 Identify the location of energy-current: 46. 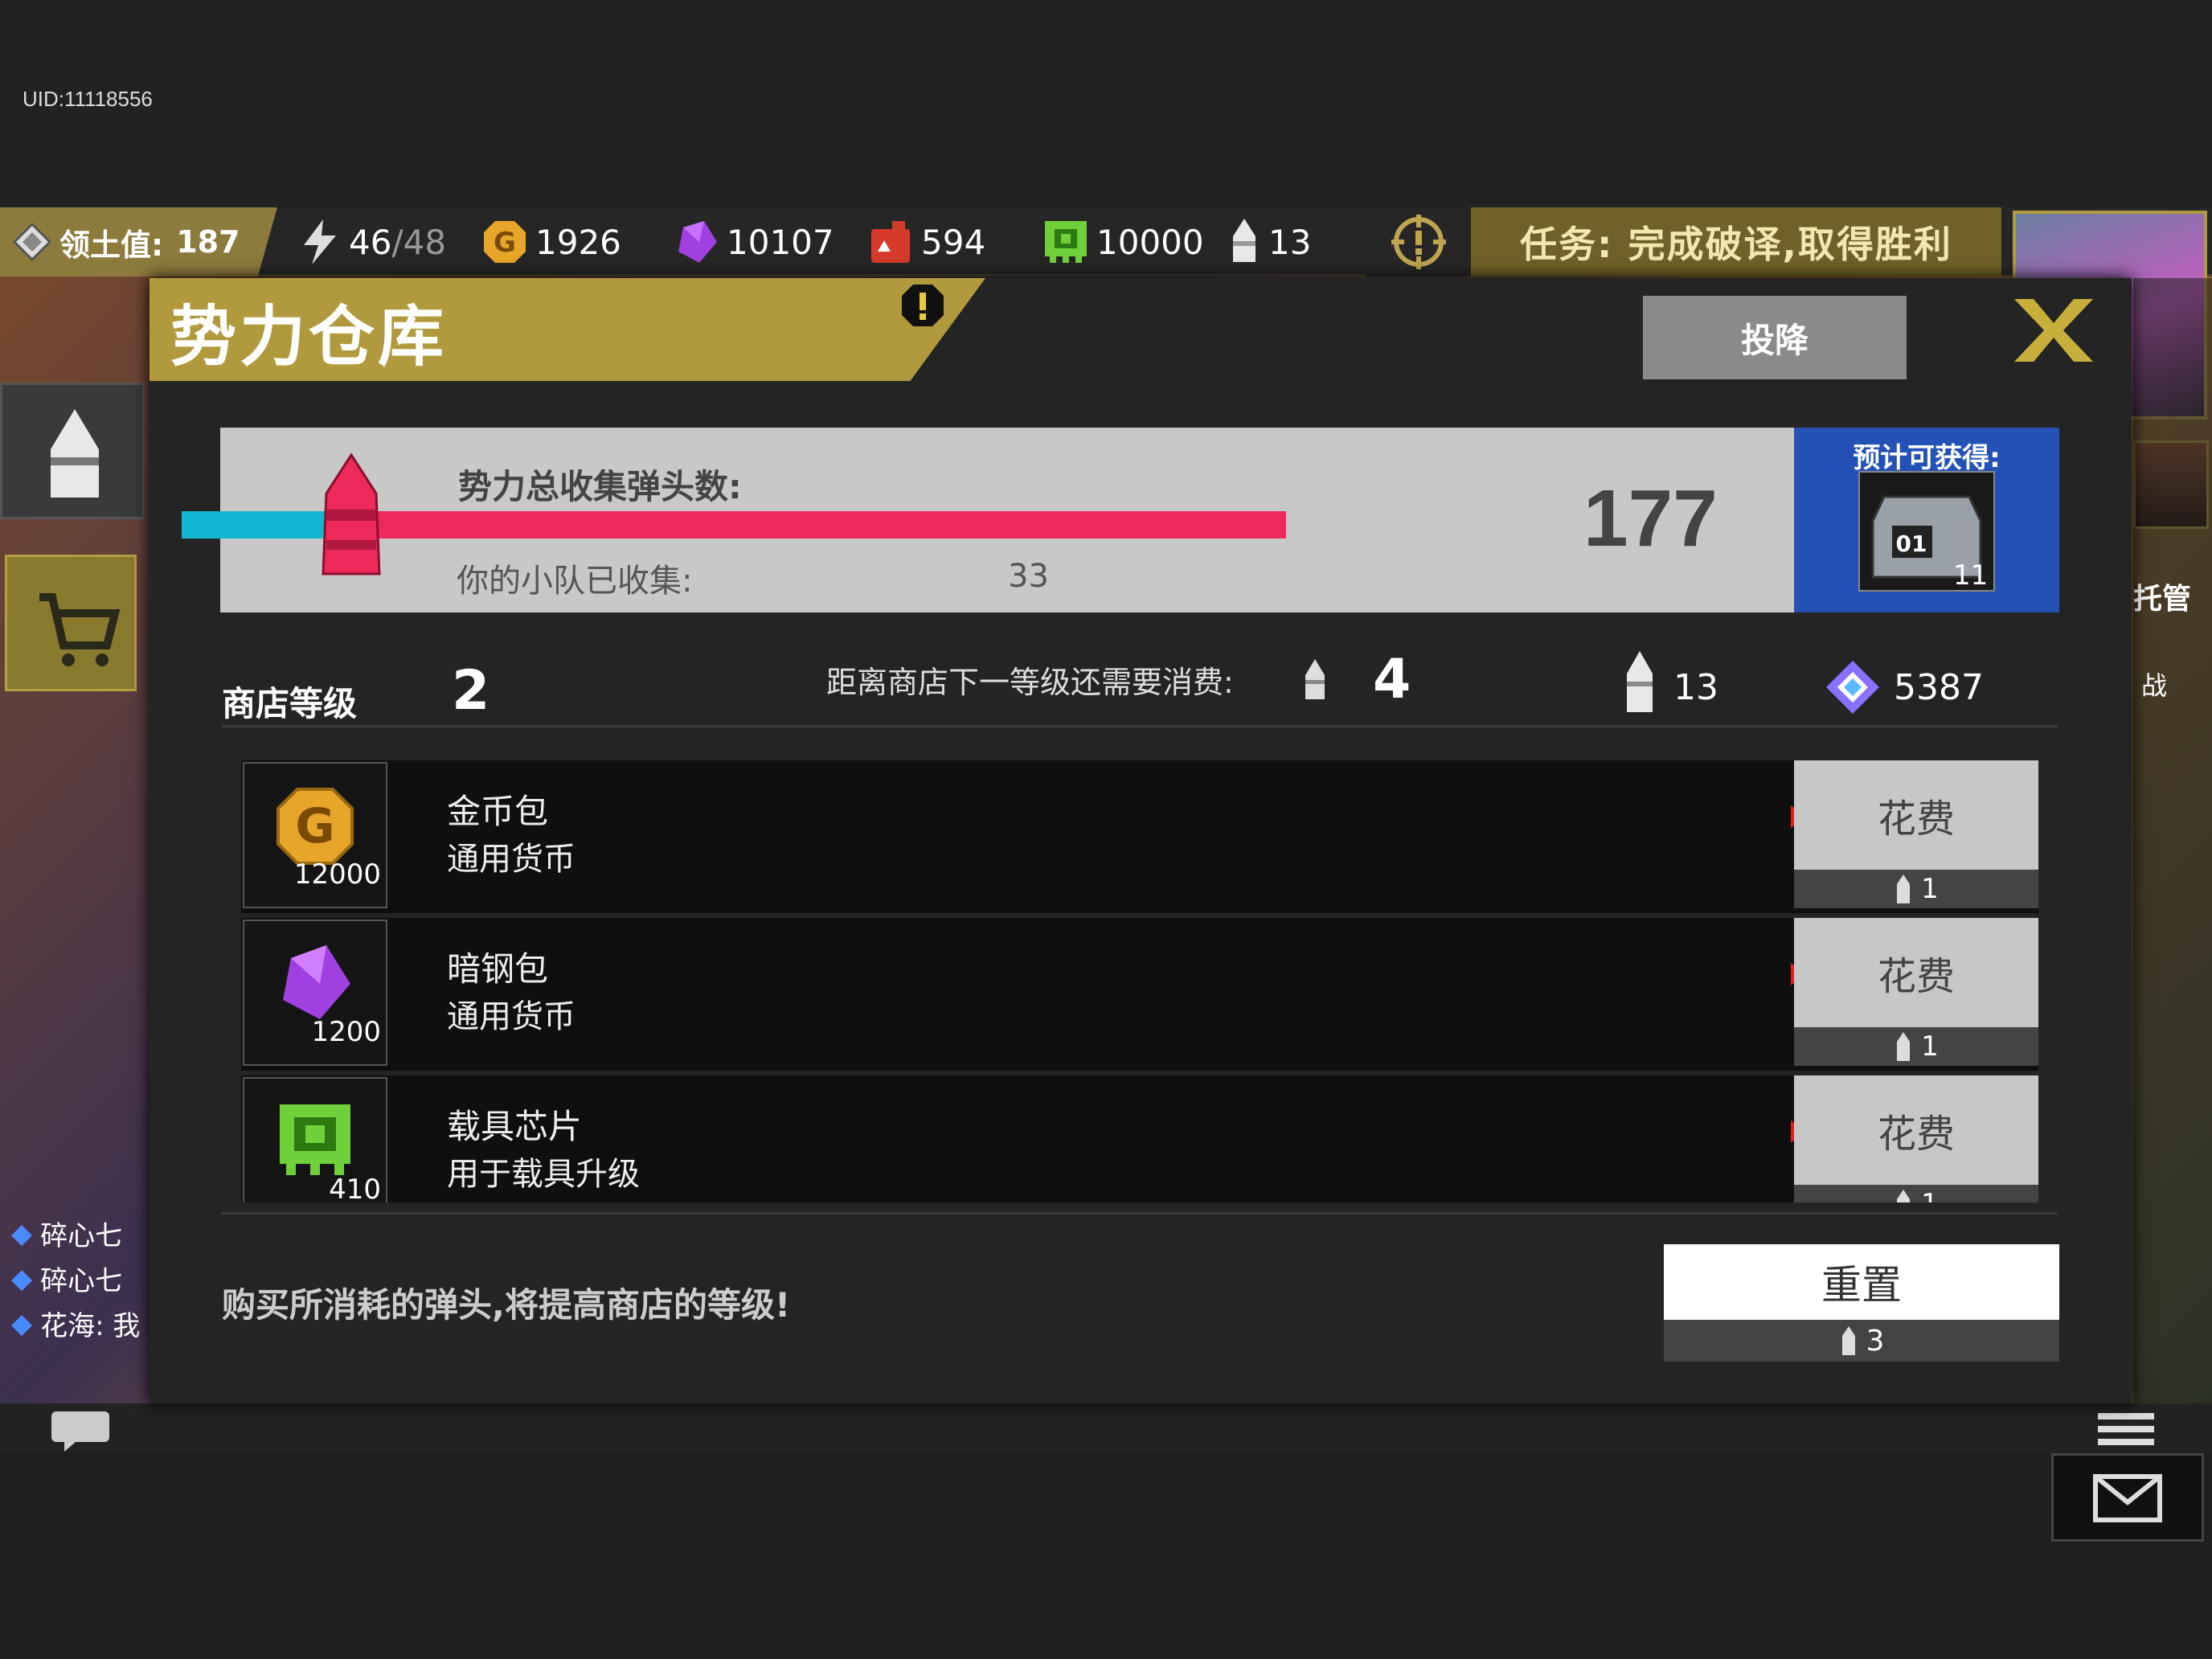
(370, 242).